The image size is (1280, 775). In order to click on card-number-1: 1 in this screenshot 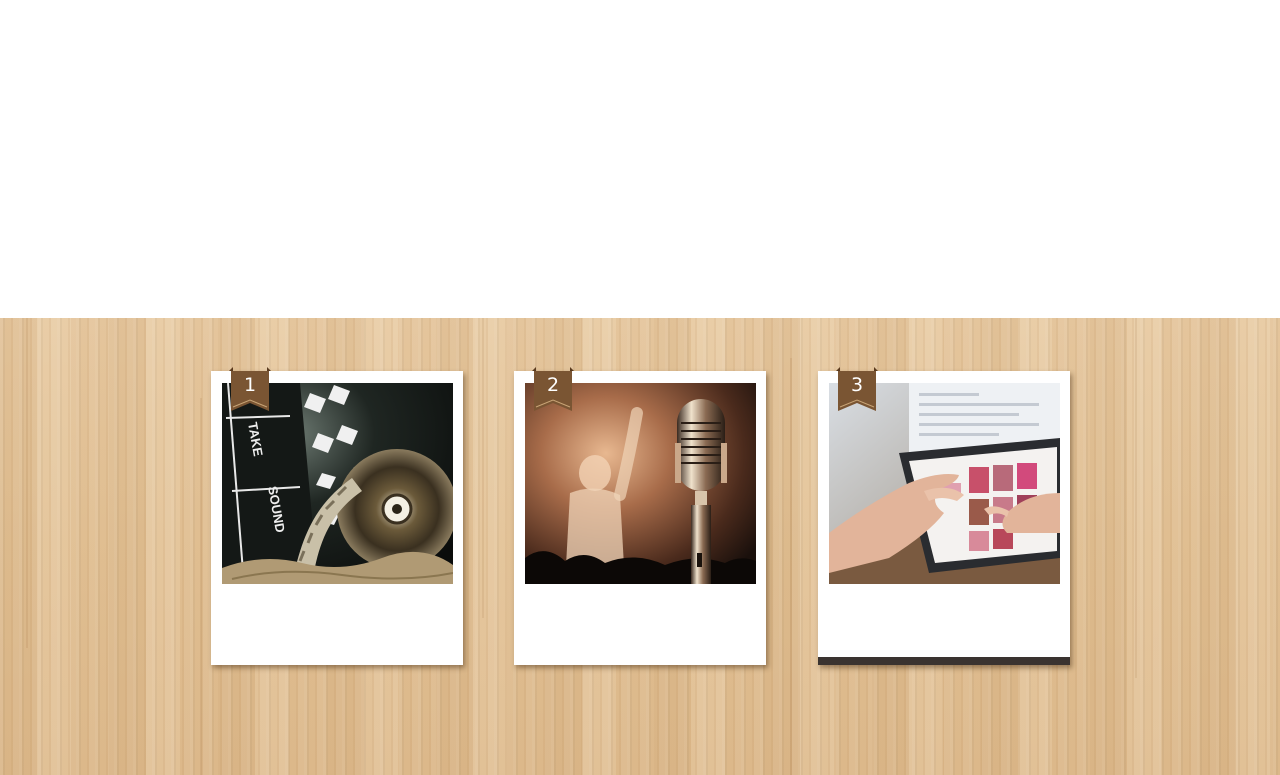, I will do `click(250, 385)`.